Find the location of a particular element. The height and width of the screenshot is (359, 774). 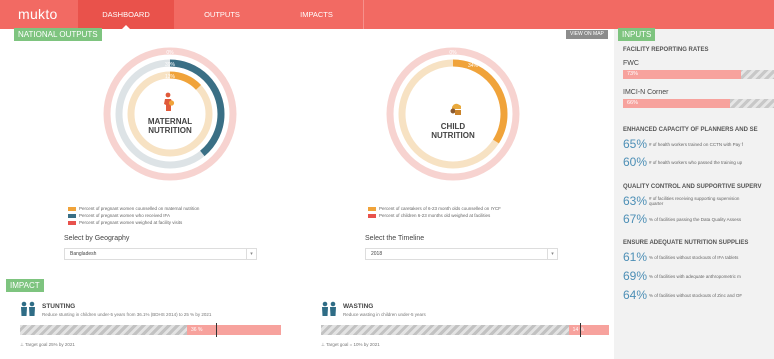

fwc-bar-fill: 73% is located at coordinates (682, 74).